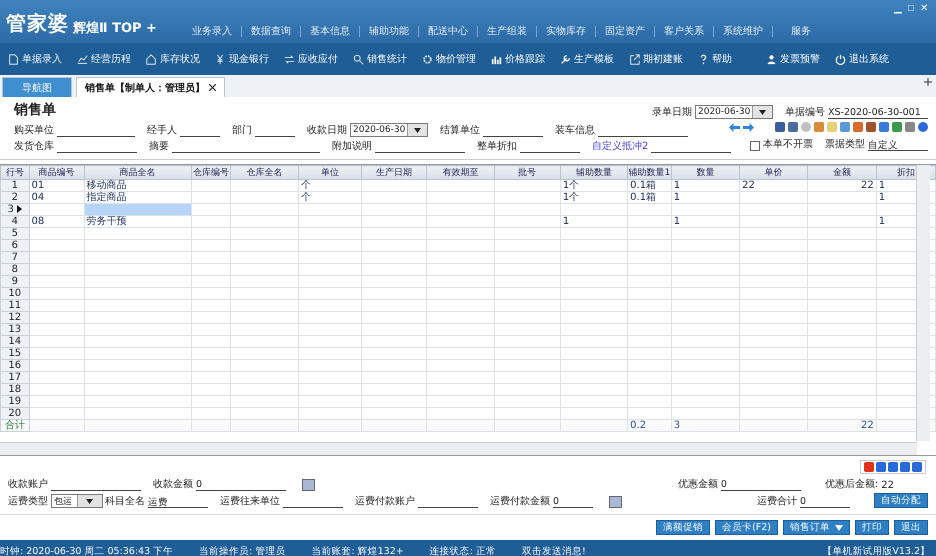  I want to click on right-arrow-icon, so click(748, 127).